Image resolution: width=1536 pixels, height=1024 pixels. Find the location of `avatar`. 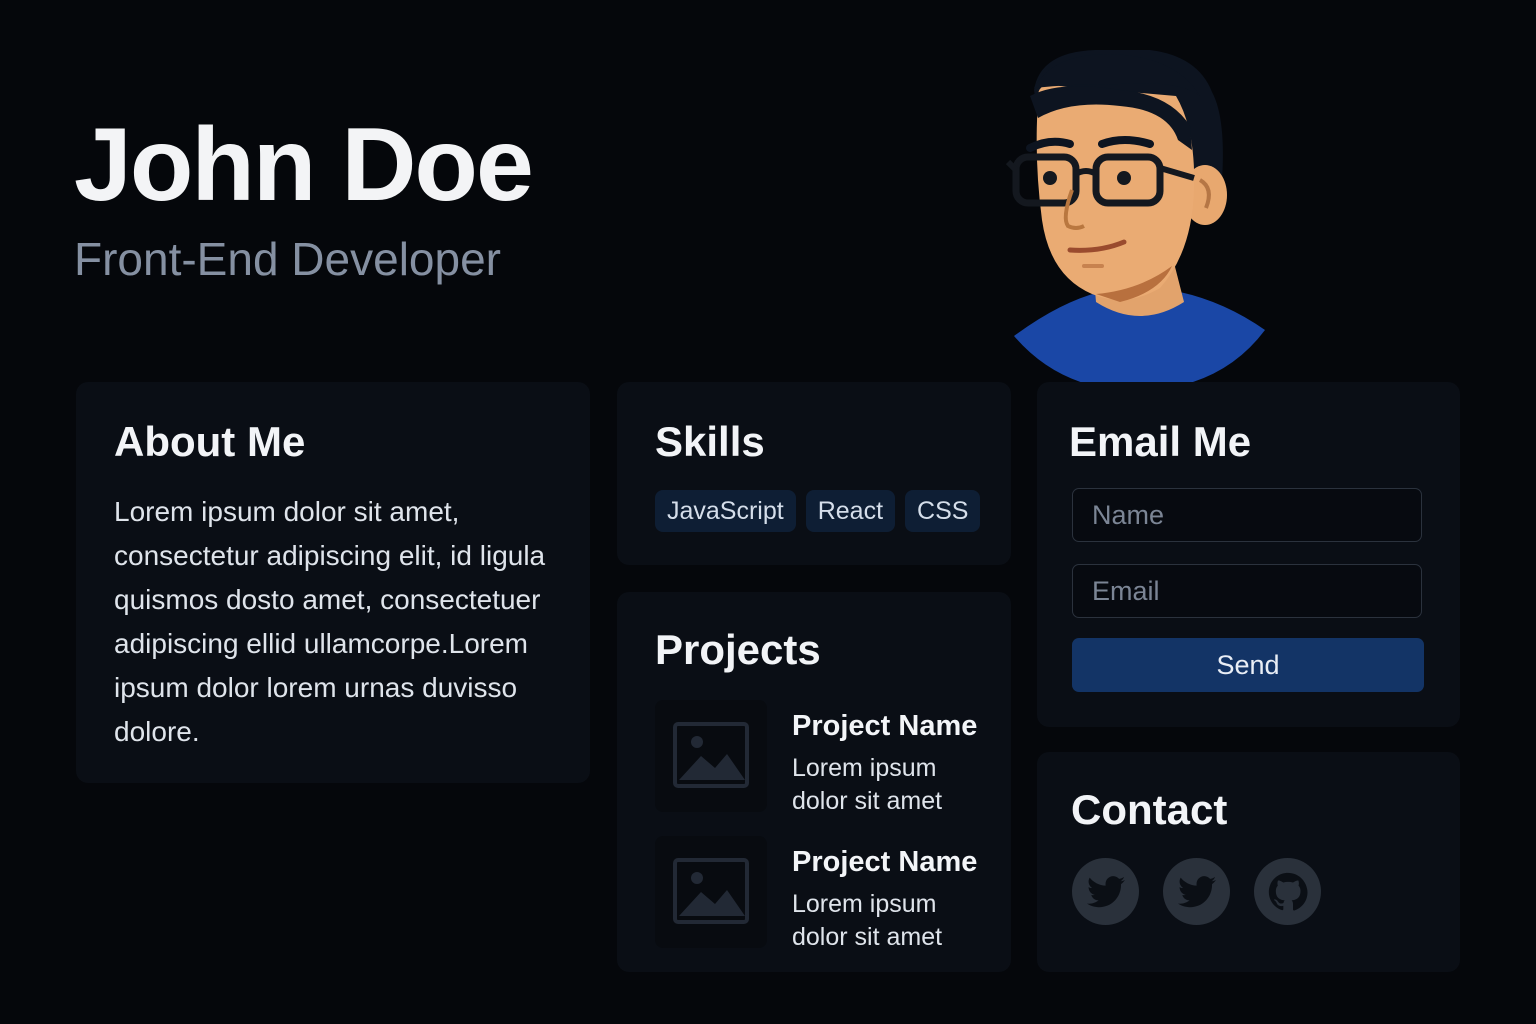

avatar is located at coordinates (1140, 220).